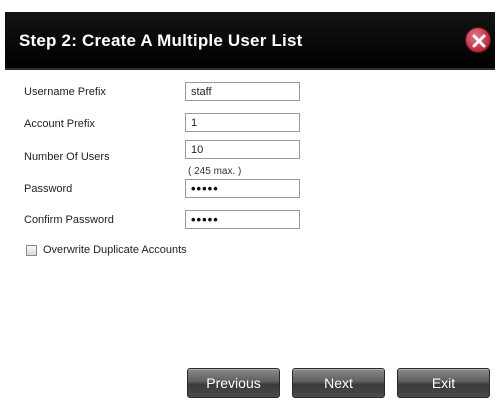 This screenshot has height=407, width=501. What do you see at coordinates (115, 250) in the screenshot?
I see `overwrite-duplicate-label: Overwrite Duplicate Accounts` at bounding box center [115, 250].